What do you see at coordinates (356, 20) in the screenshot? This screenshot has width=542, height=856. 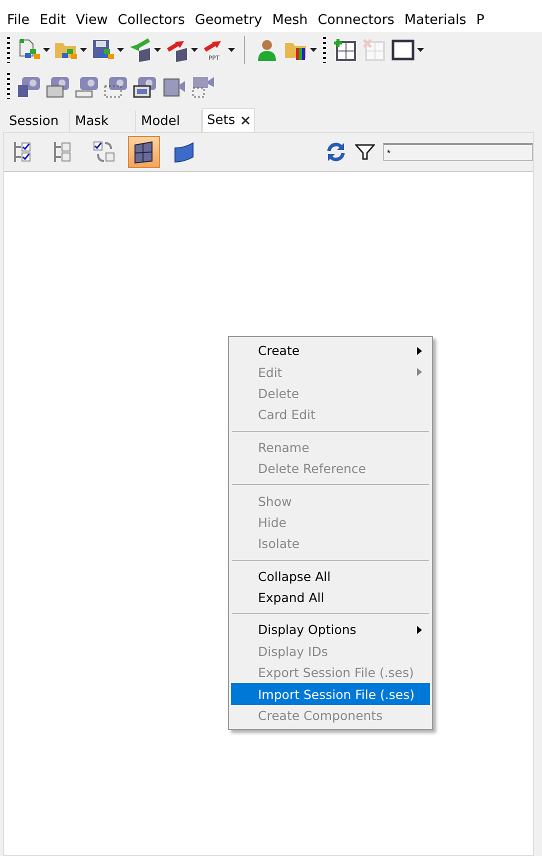 I see `menu-item: Connectors` at bounding box center [356, 20].